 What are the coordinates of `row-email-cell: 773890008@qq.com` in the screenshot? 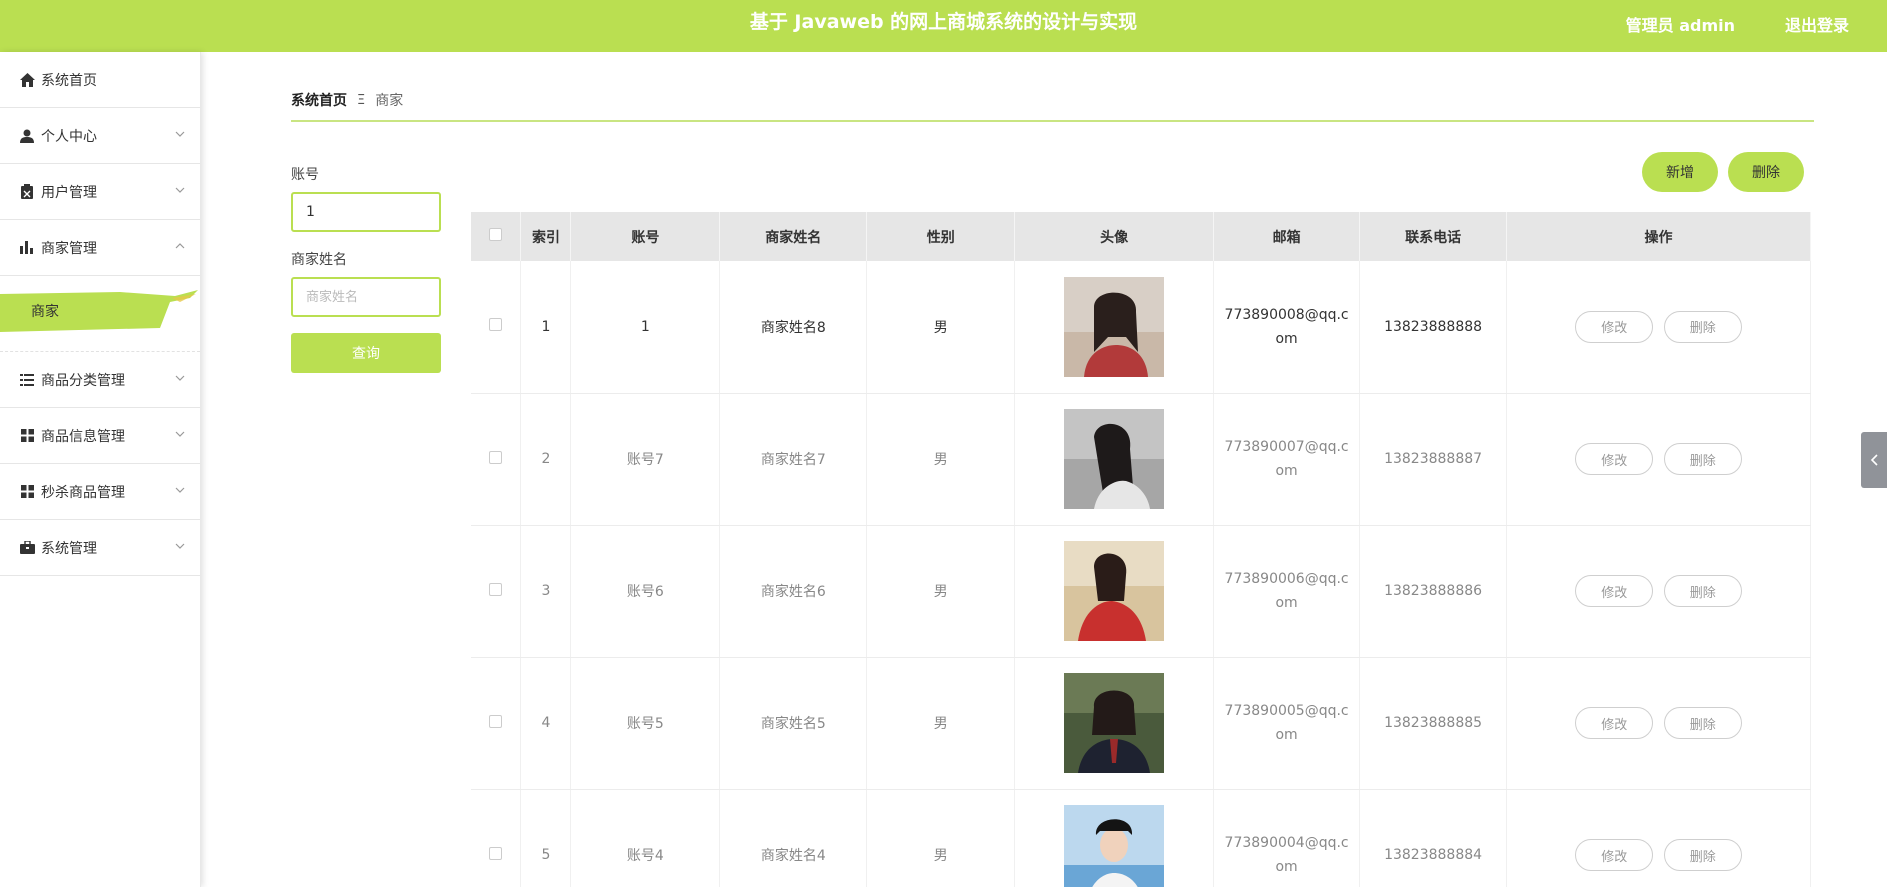 It's located at (1287, 327).